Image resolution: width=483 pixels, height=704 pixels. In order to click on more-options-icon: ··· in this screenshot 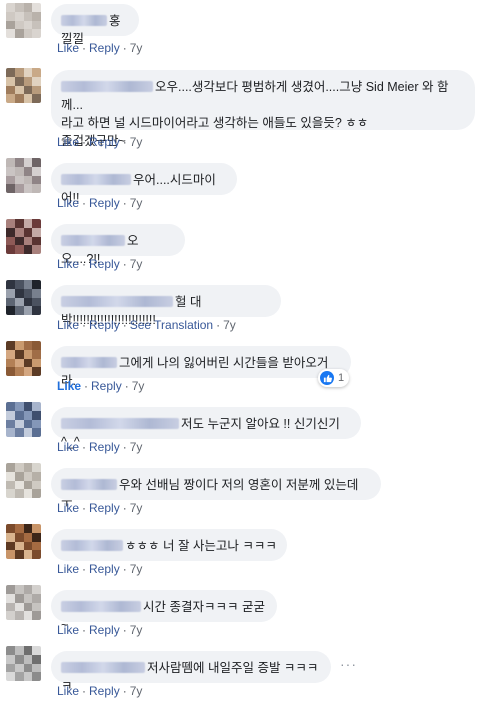, I will do `click(348, 664)`.